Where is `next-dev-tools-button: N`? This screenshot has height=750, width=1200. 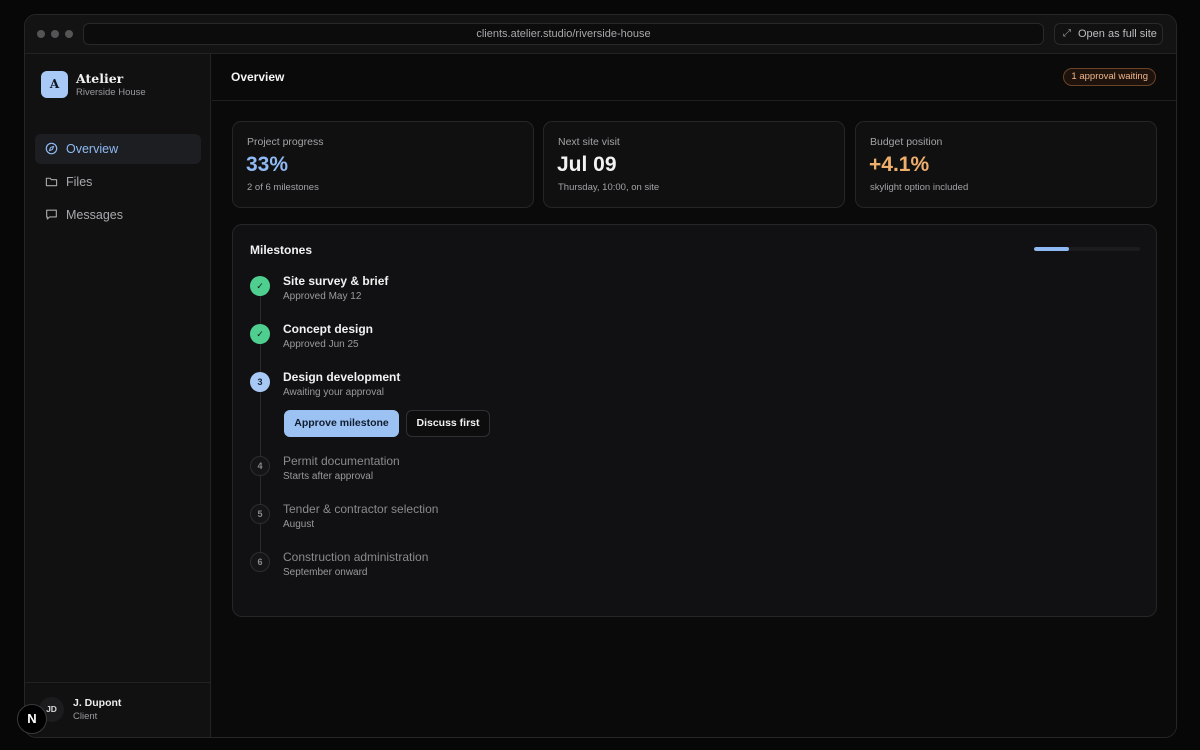 next-dev-tools-button: N is located at coordinates (32, 719).